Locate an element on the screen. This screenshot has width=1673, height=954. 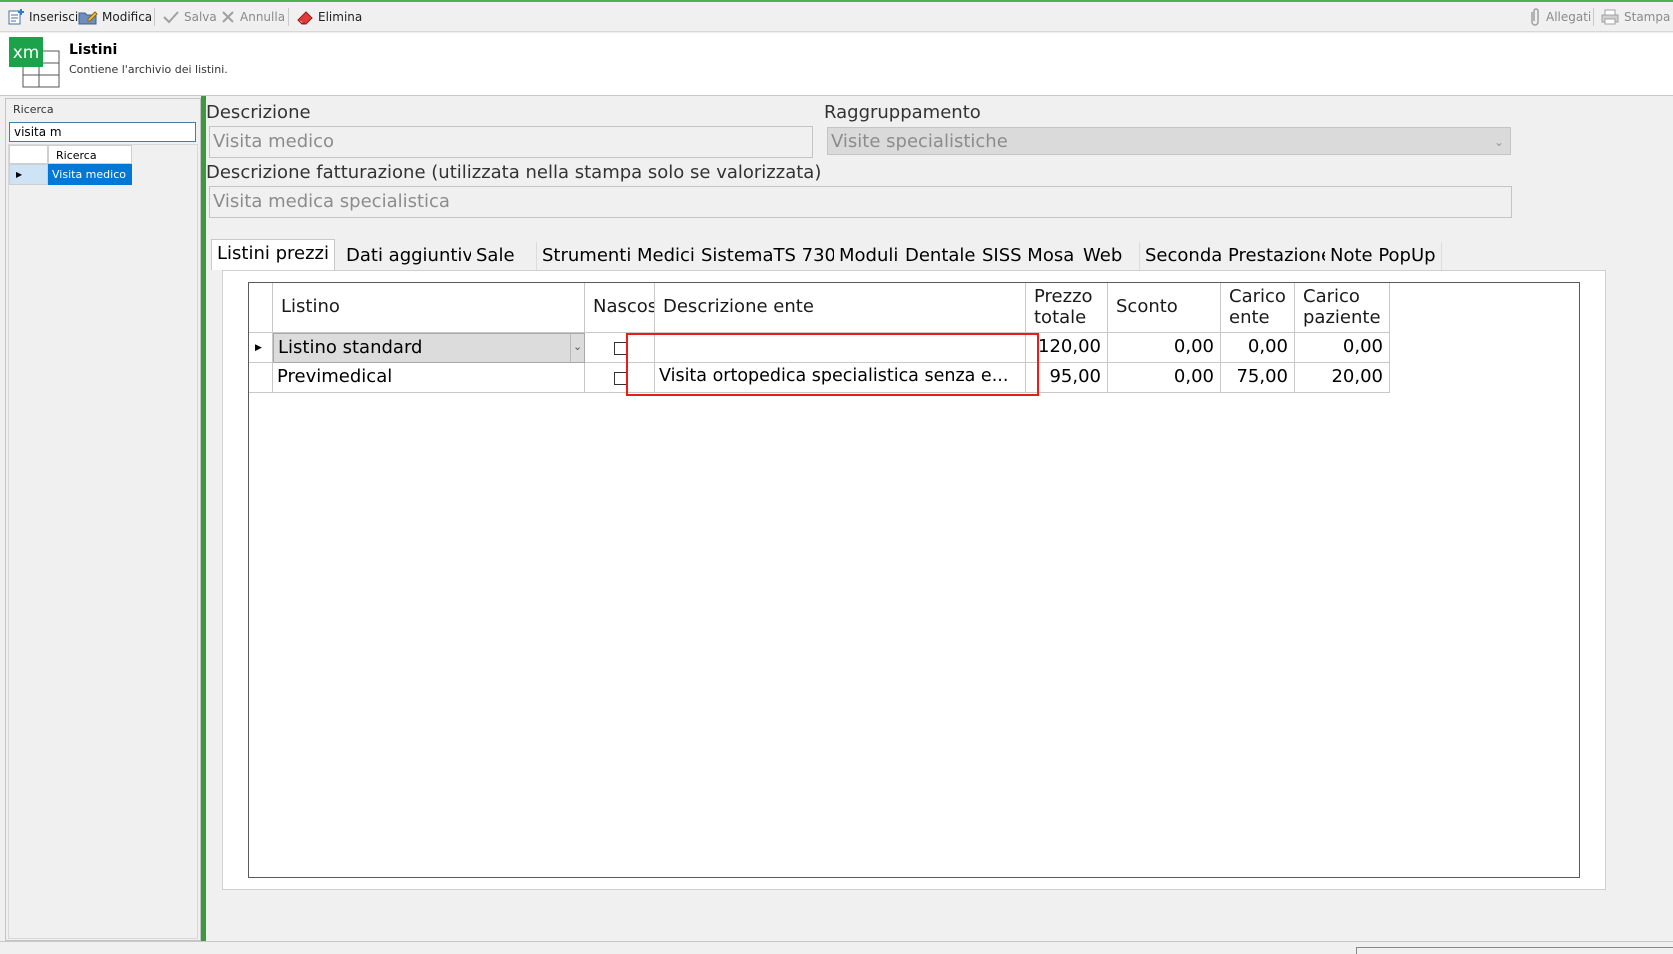
carico-ente-header-line2: ente is located at coordinates (1249, 317).